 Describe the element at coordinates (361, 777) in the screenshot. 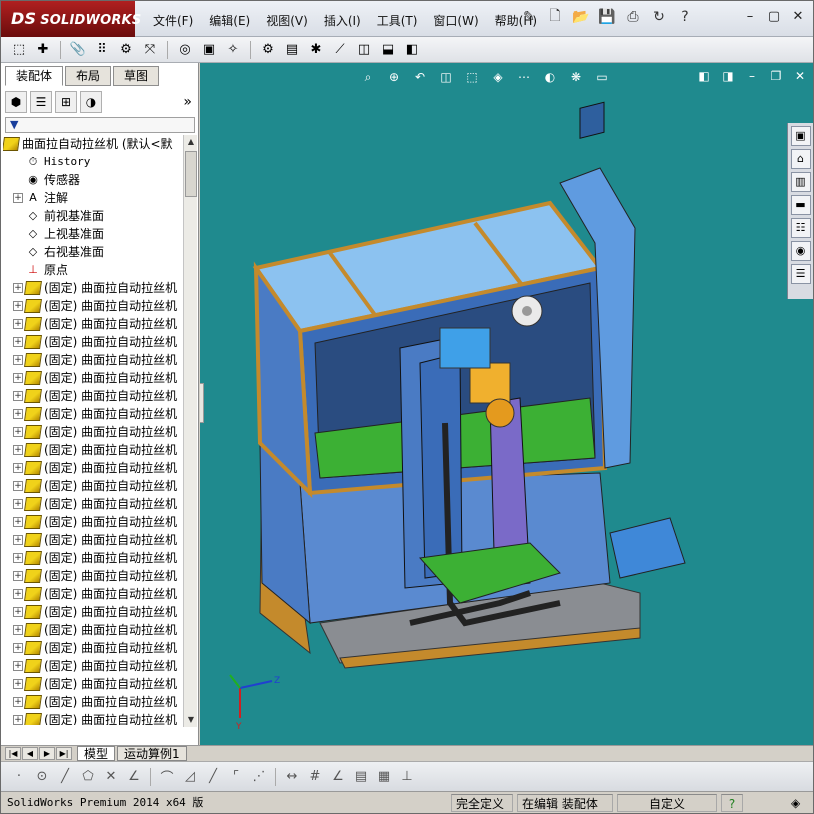

I see `table-icon: ▤` at that location.